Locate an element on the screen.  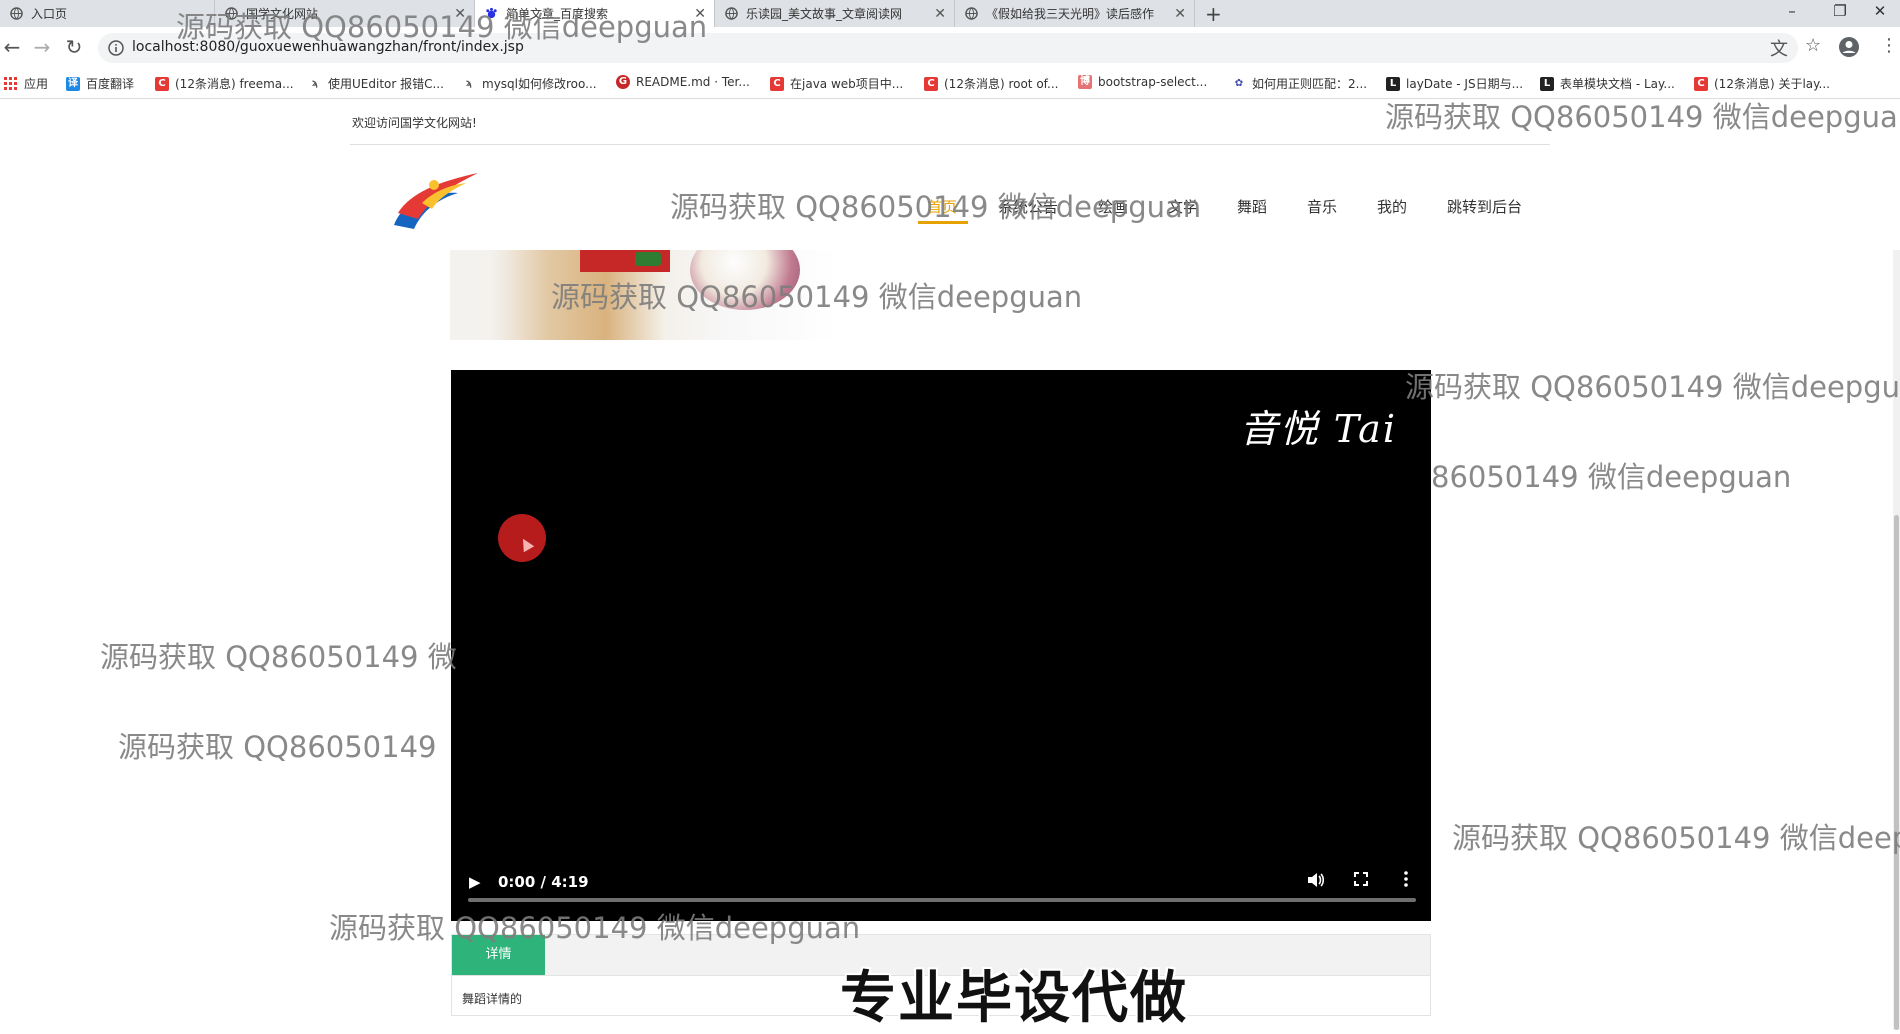
blog-icon: 博 is located at coordinates (1085, 82).